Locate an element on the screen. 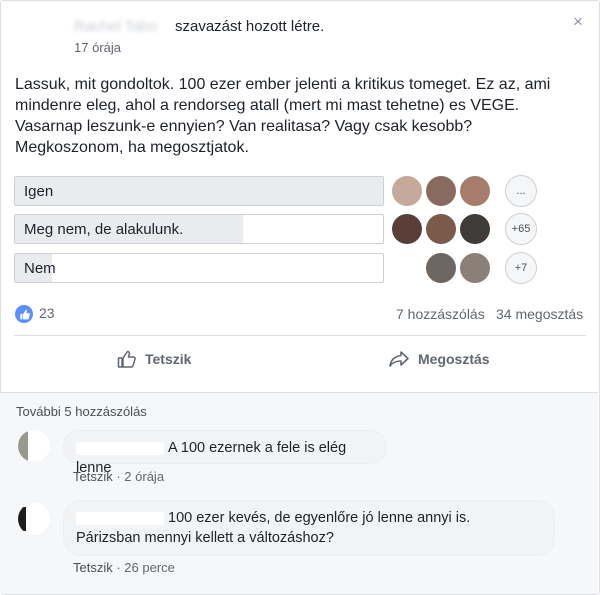 The height and width of the screenshot is (595, 600). like-button: Tetszik is located at coordinates (154, 359).